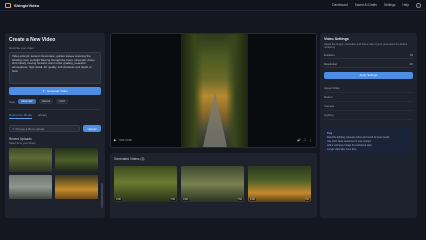 The image size is (426, 240). I want to click on apply-settings-button: Apply Settings, so click(368, 75).